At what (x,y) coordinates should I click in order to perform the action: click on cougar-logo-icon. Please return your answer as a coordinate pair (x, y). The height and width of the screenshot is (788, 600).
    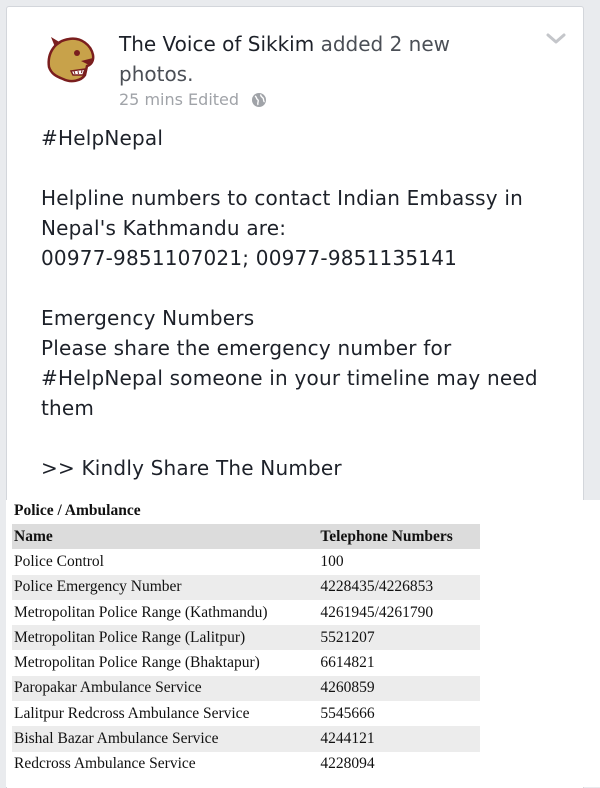
    Looking at the image, I should click on (71, 60).